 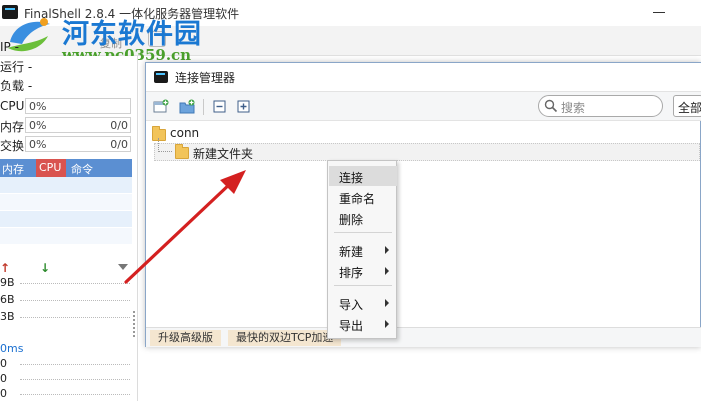 I want to click on menu-item-new: 新建, so click(x=363, y=250).